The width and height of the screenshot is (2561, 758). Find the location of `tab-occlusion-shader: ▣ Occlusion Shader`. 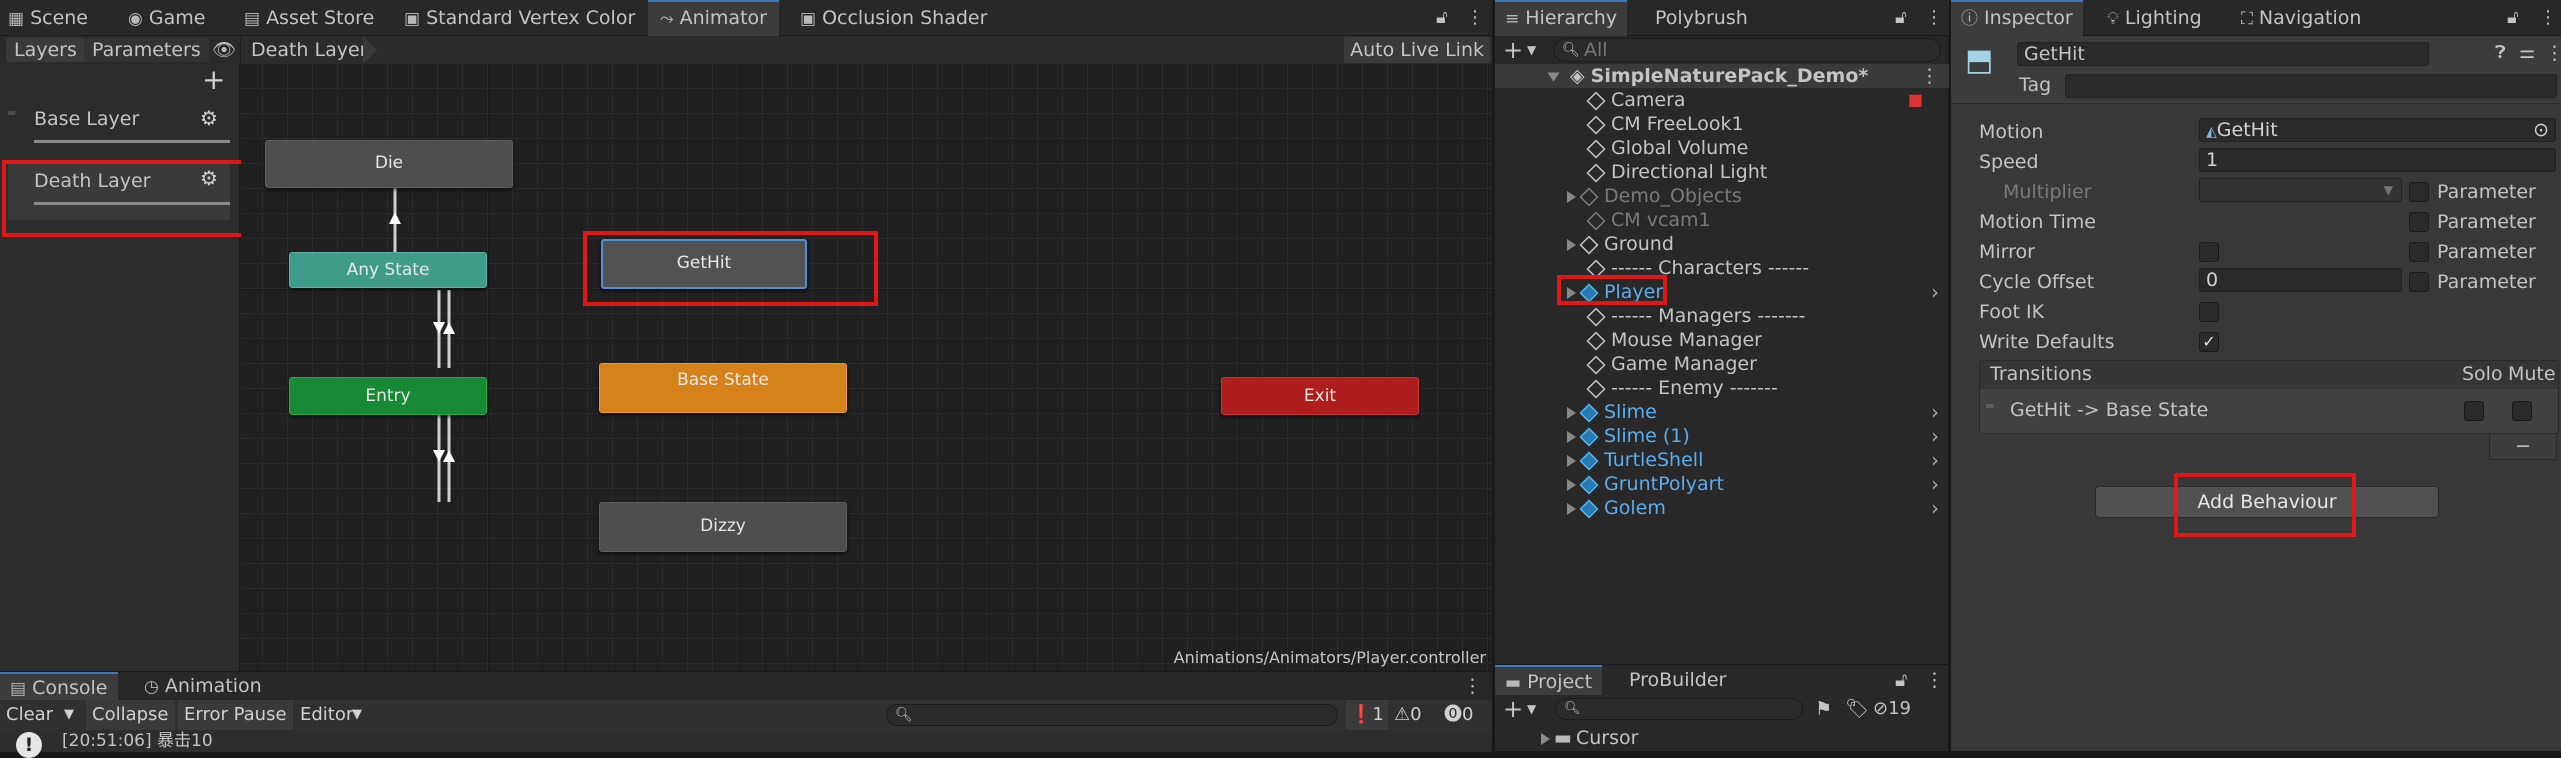

tab-occlusion-shader: ▣ Occlusion Shader is located at coordinates (893, 18).